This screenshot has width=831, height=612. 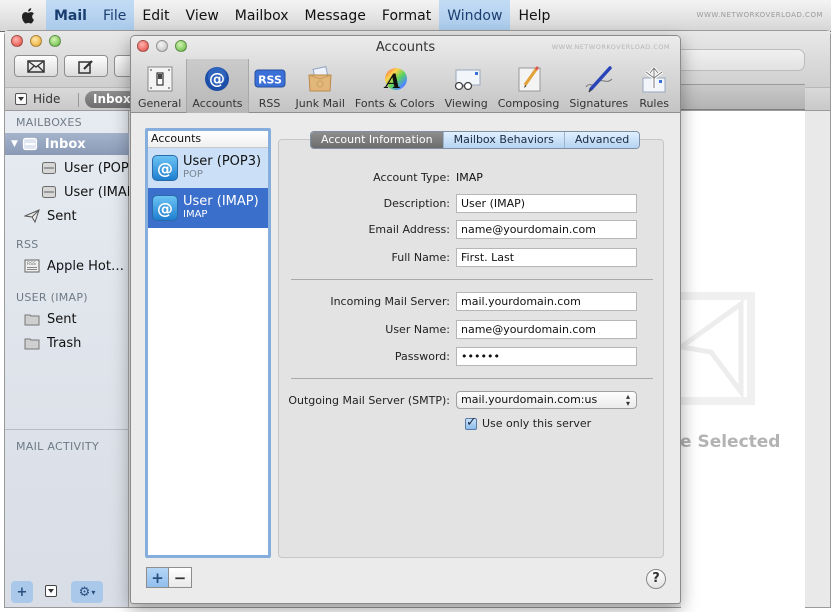 I want to click on tab-advanced: Advanced, so click(x=601, y=140).